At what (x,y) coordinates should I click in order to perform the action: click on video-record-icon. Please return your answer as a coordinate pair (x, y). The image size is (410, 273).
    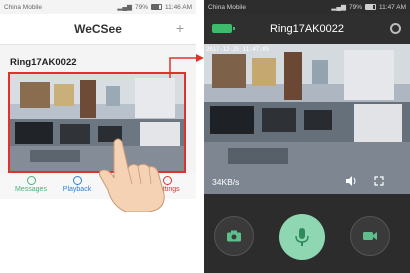
    Looking at the image, I should click on (370, 236).